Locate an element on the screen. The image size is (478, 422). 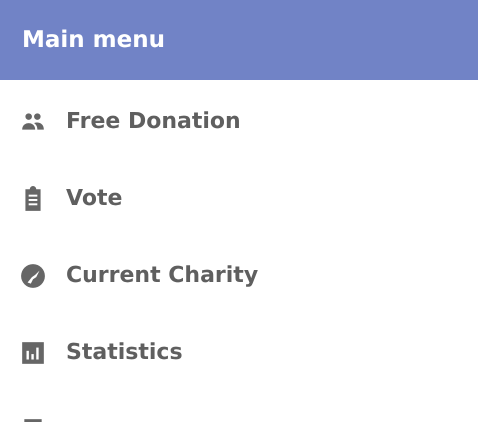
menu-label: Vote is located at coordinates (94, 198).